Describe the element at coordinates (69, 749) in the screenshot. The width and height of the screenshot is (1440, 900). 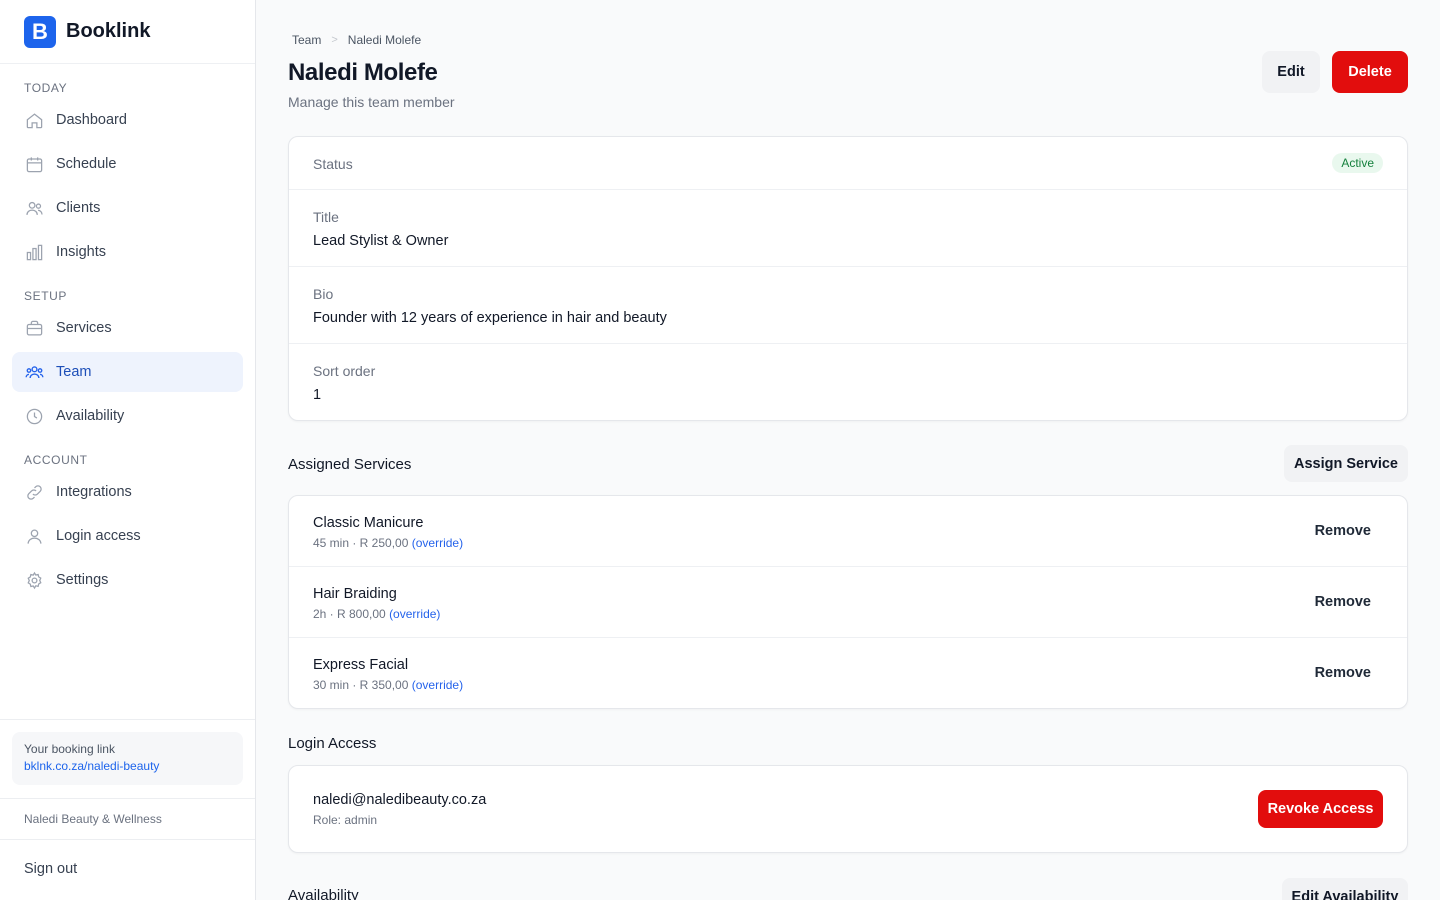
I see `booking-link-label: Your booking link` at that location.